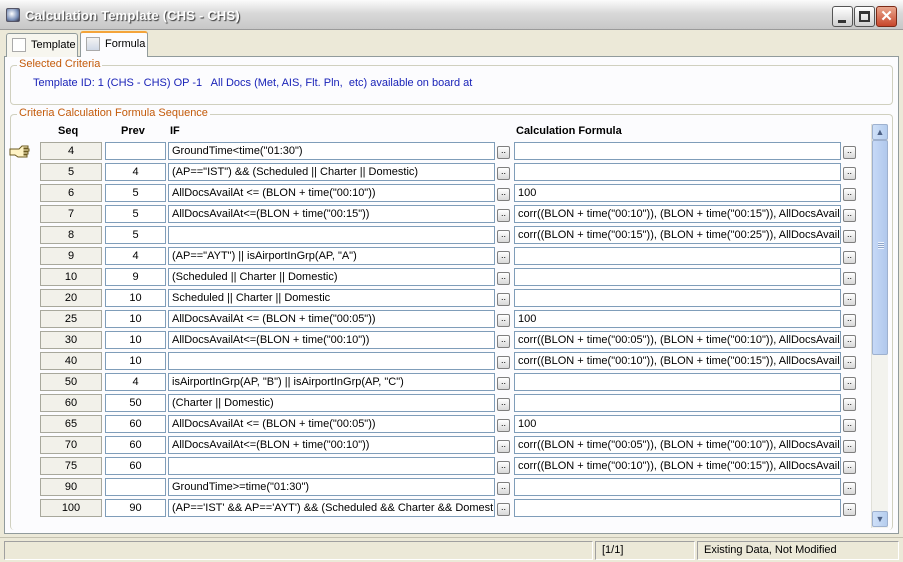 Image resolution: width=903 pixels, height=562 pixels. Describe the element at coordinates (71, 193) in the screenshot. I see `seq-cell: 6` at that location.